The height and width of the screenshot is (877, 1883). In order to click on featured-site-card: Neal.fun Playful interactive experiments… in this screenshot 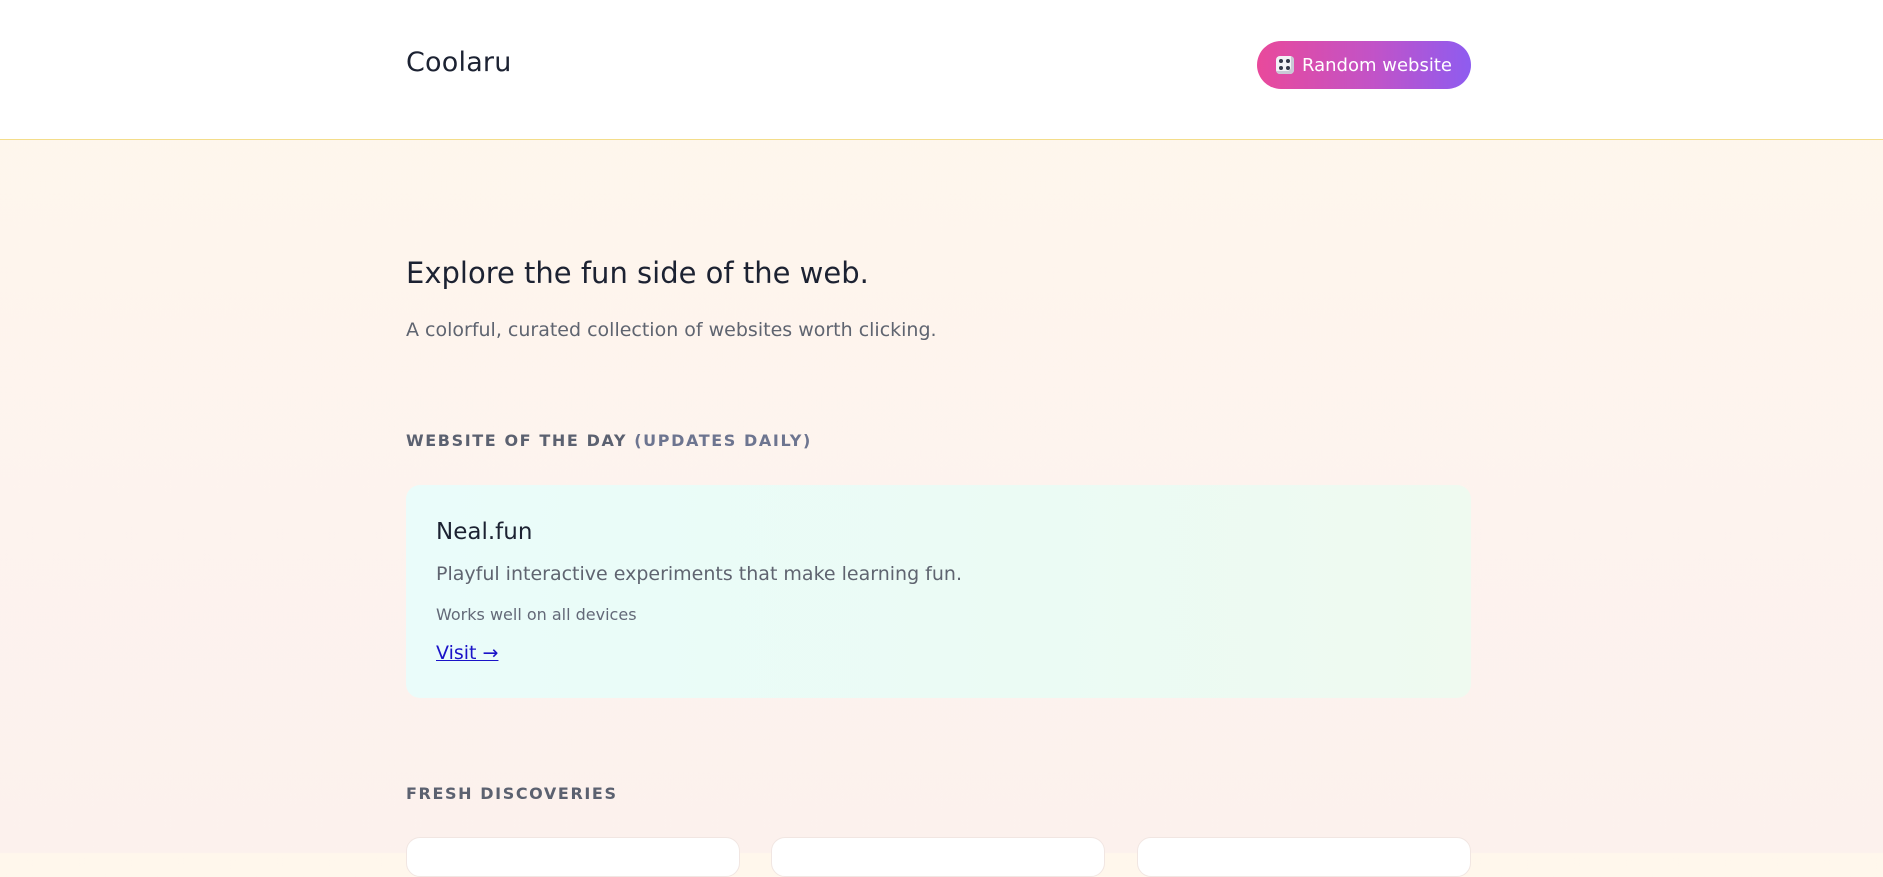, I will do `click(938, 591)`.